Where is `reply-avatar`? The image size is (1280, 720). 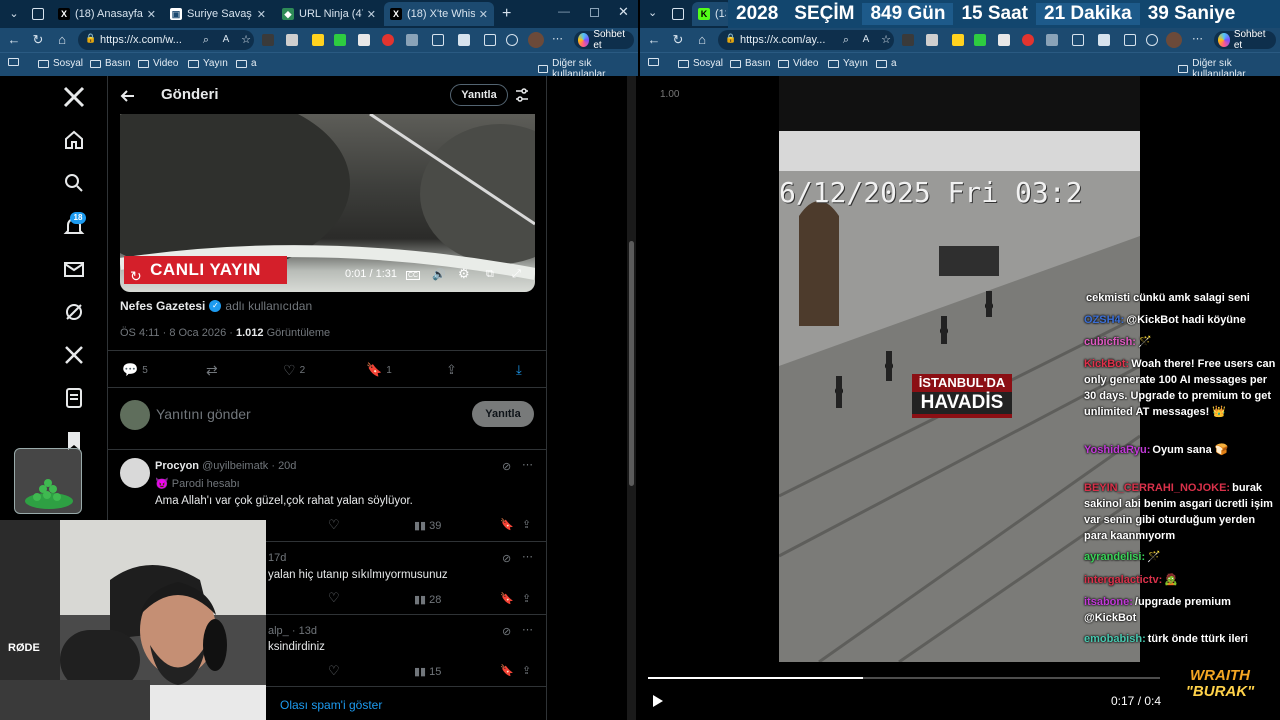 reply-avatar is located at coordinates (135, 473).